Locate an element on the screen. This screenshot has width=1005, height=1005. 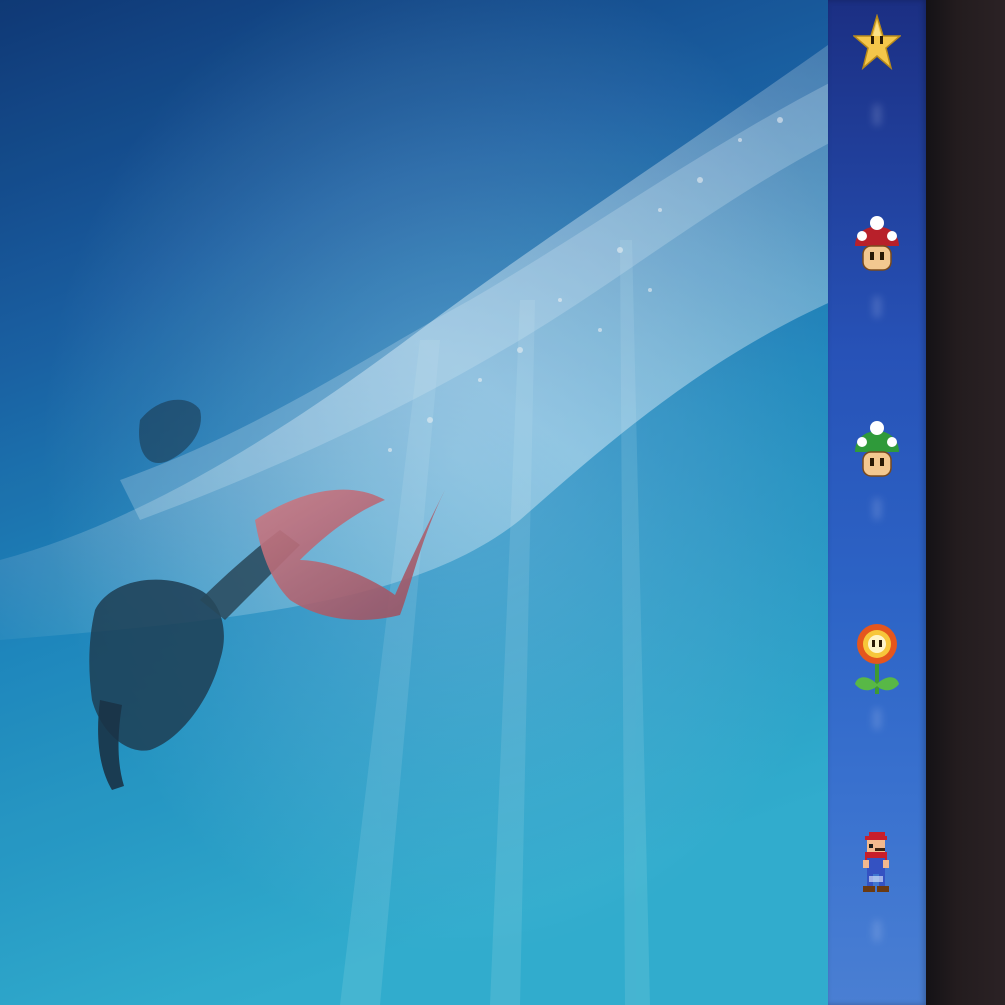
red-mushroom-icon is located at coordinates (877, 248).